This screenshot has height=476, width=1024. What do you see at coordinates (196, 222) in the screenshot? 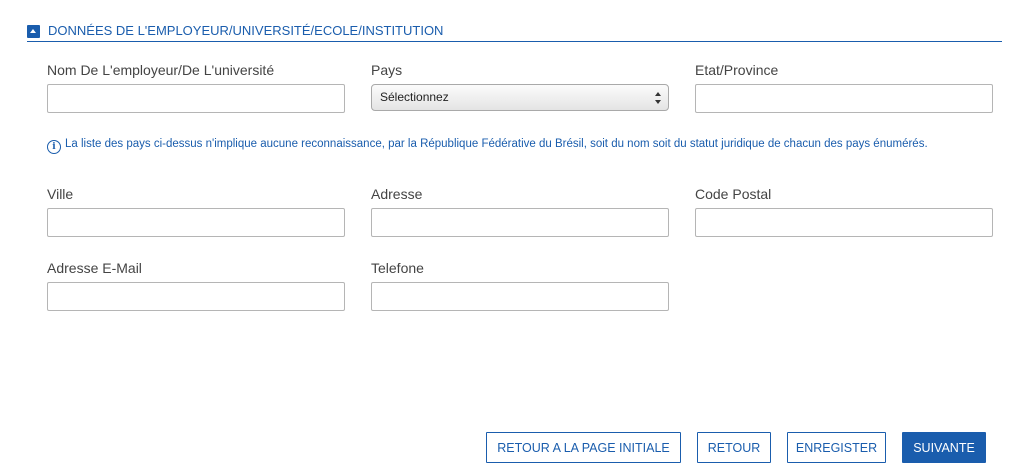
I see `city-input` at bounding box center [196, 222].